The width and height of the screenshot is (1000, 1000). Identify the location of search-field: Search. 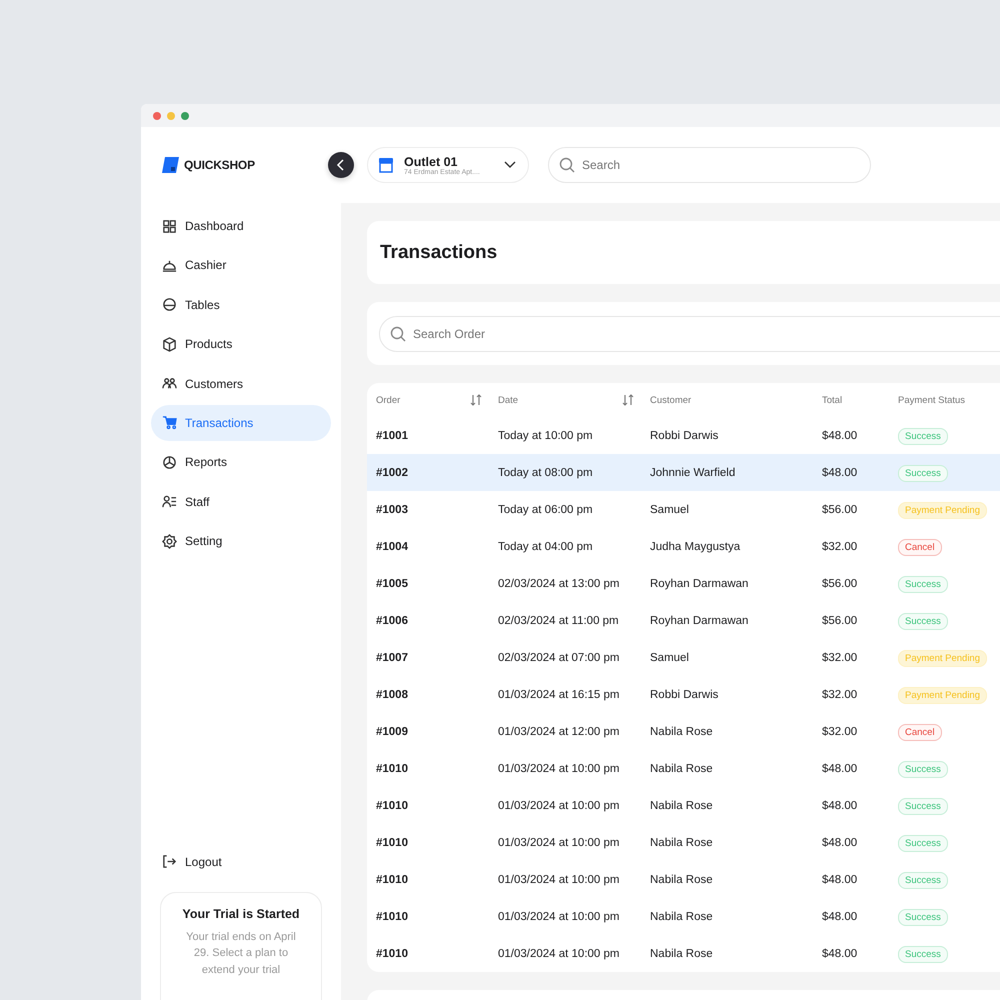
(709, 165).